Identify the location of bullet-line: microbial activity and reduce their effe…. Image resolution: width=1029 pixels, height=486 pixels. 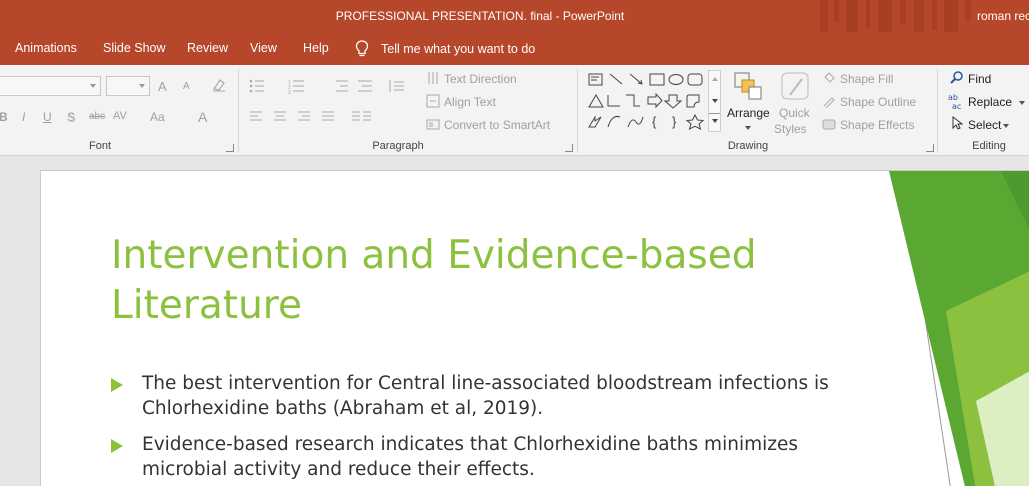
(338, 469).